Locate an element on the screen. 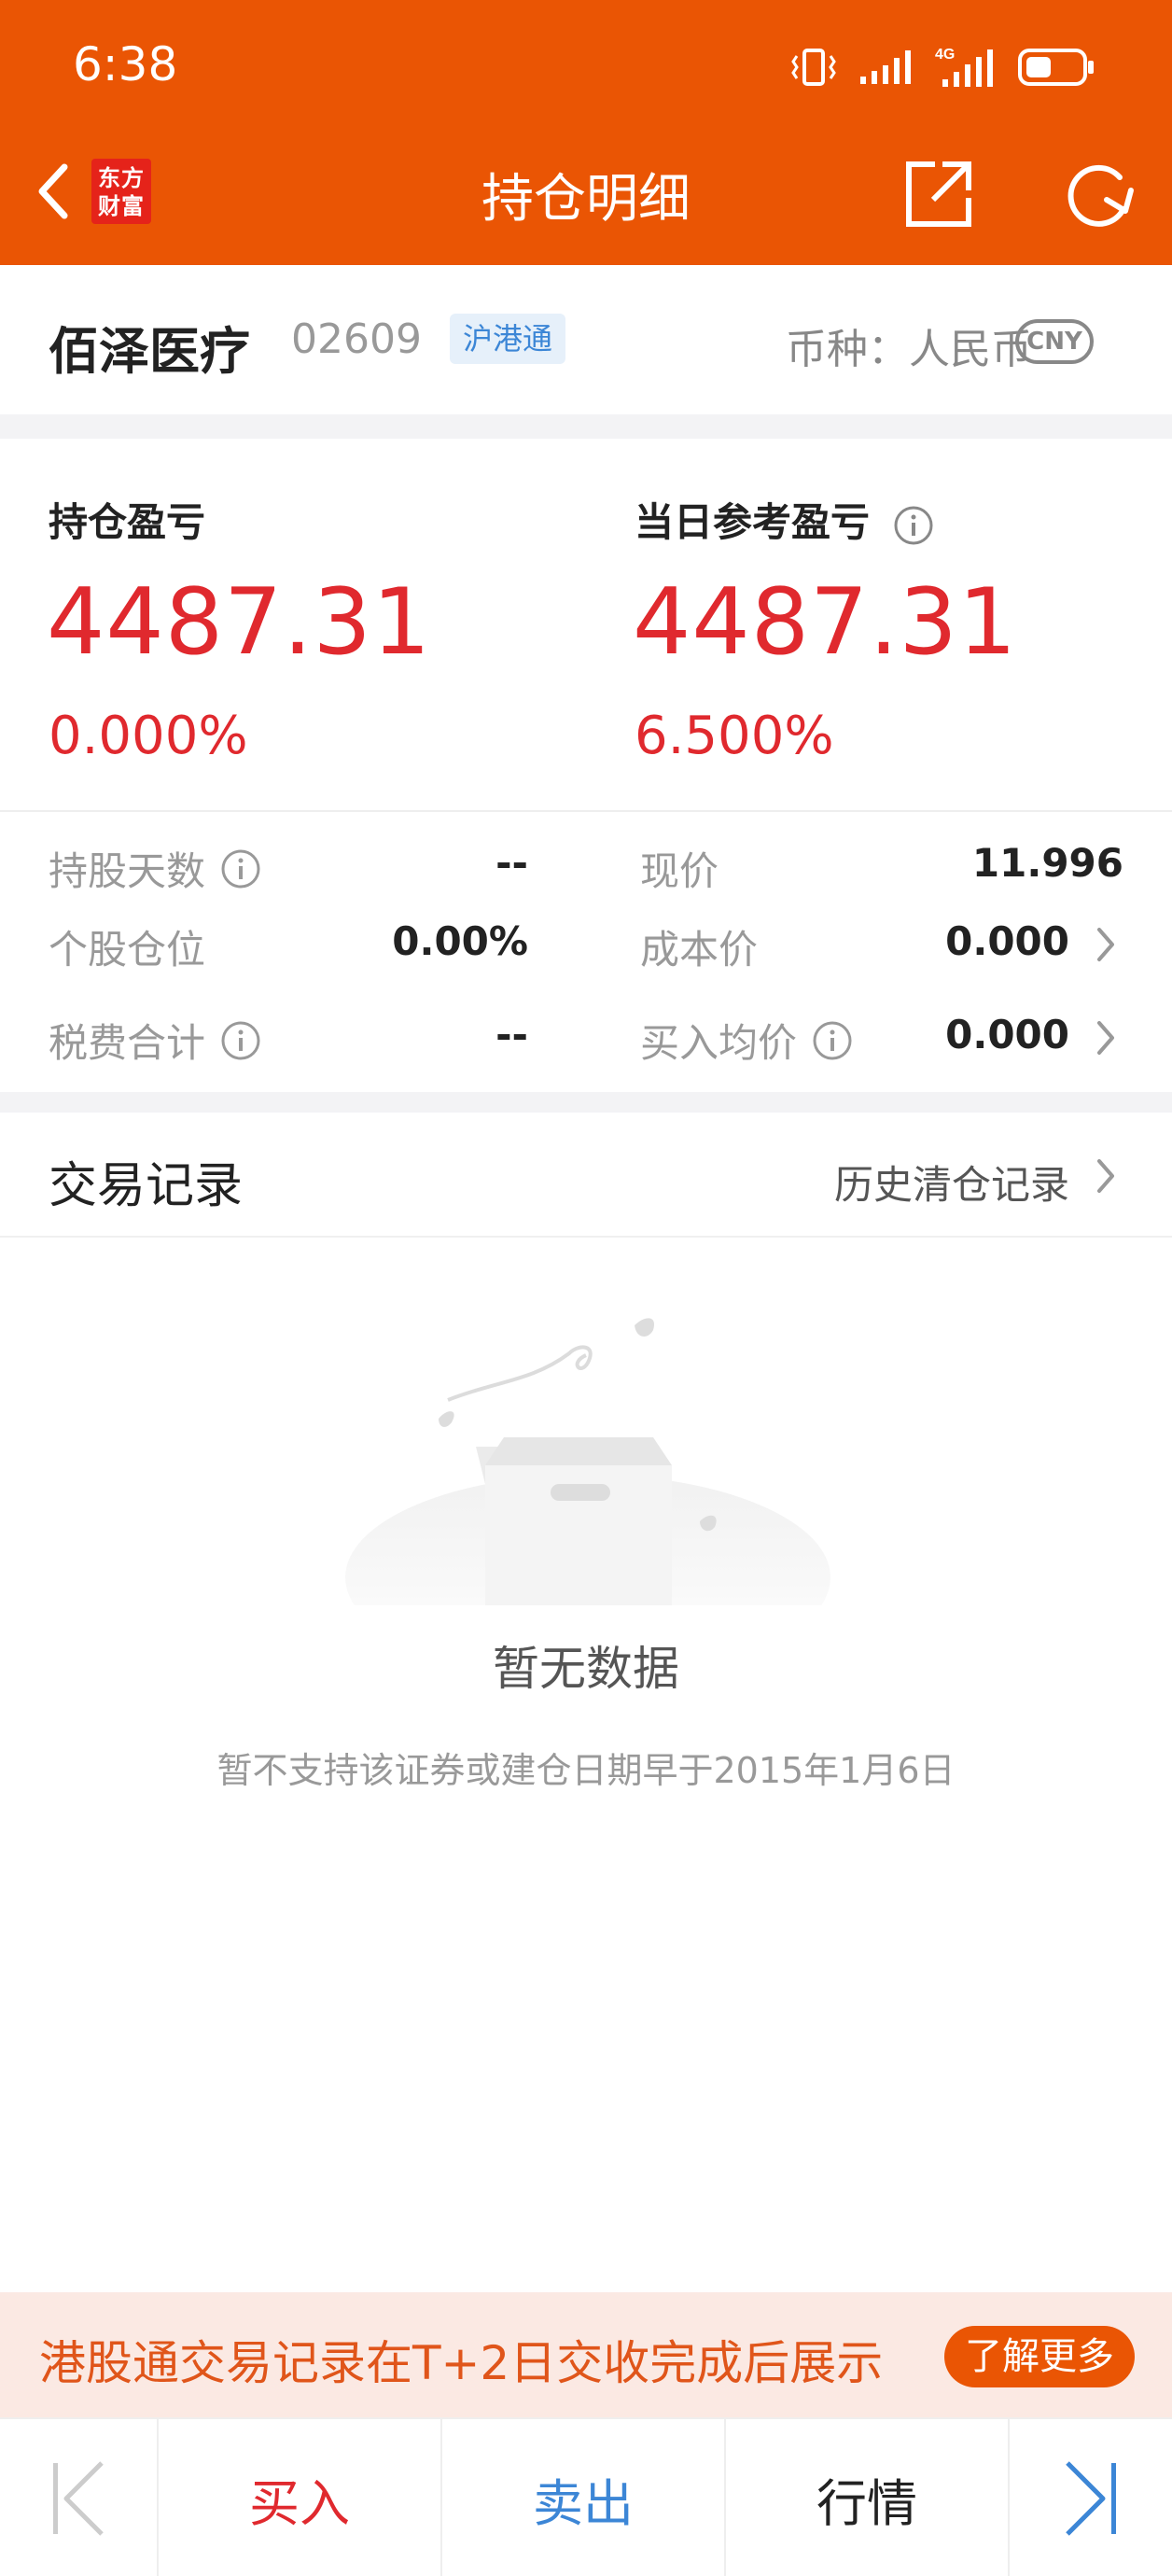 The image size is (1172, 2576). hold-days-value: -- is located at coordinates (511, 863).